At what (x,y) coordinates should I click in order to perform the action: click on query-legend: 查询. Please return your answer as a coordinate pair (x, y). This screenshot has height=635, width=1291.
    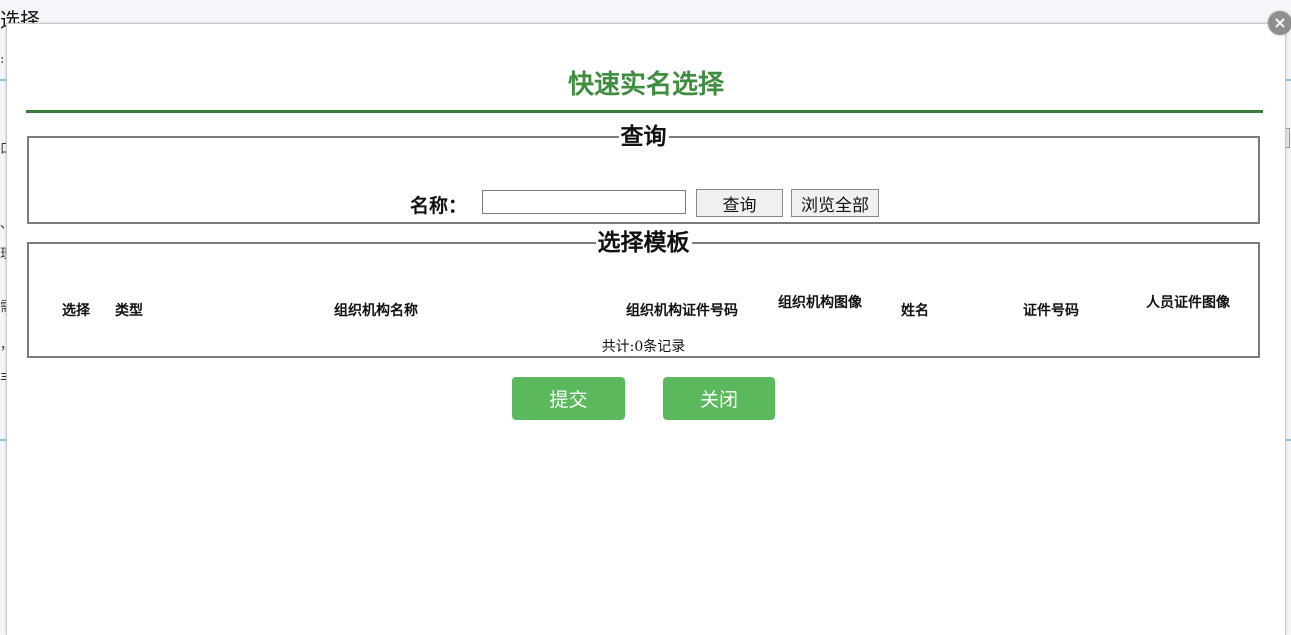
    Looking at the image, I should click on (643, 137).